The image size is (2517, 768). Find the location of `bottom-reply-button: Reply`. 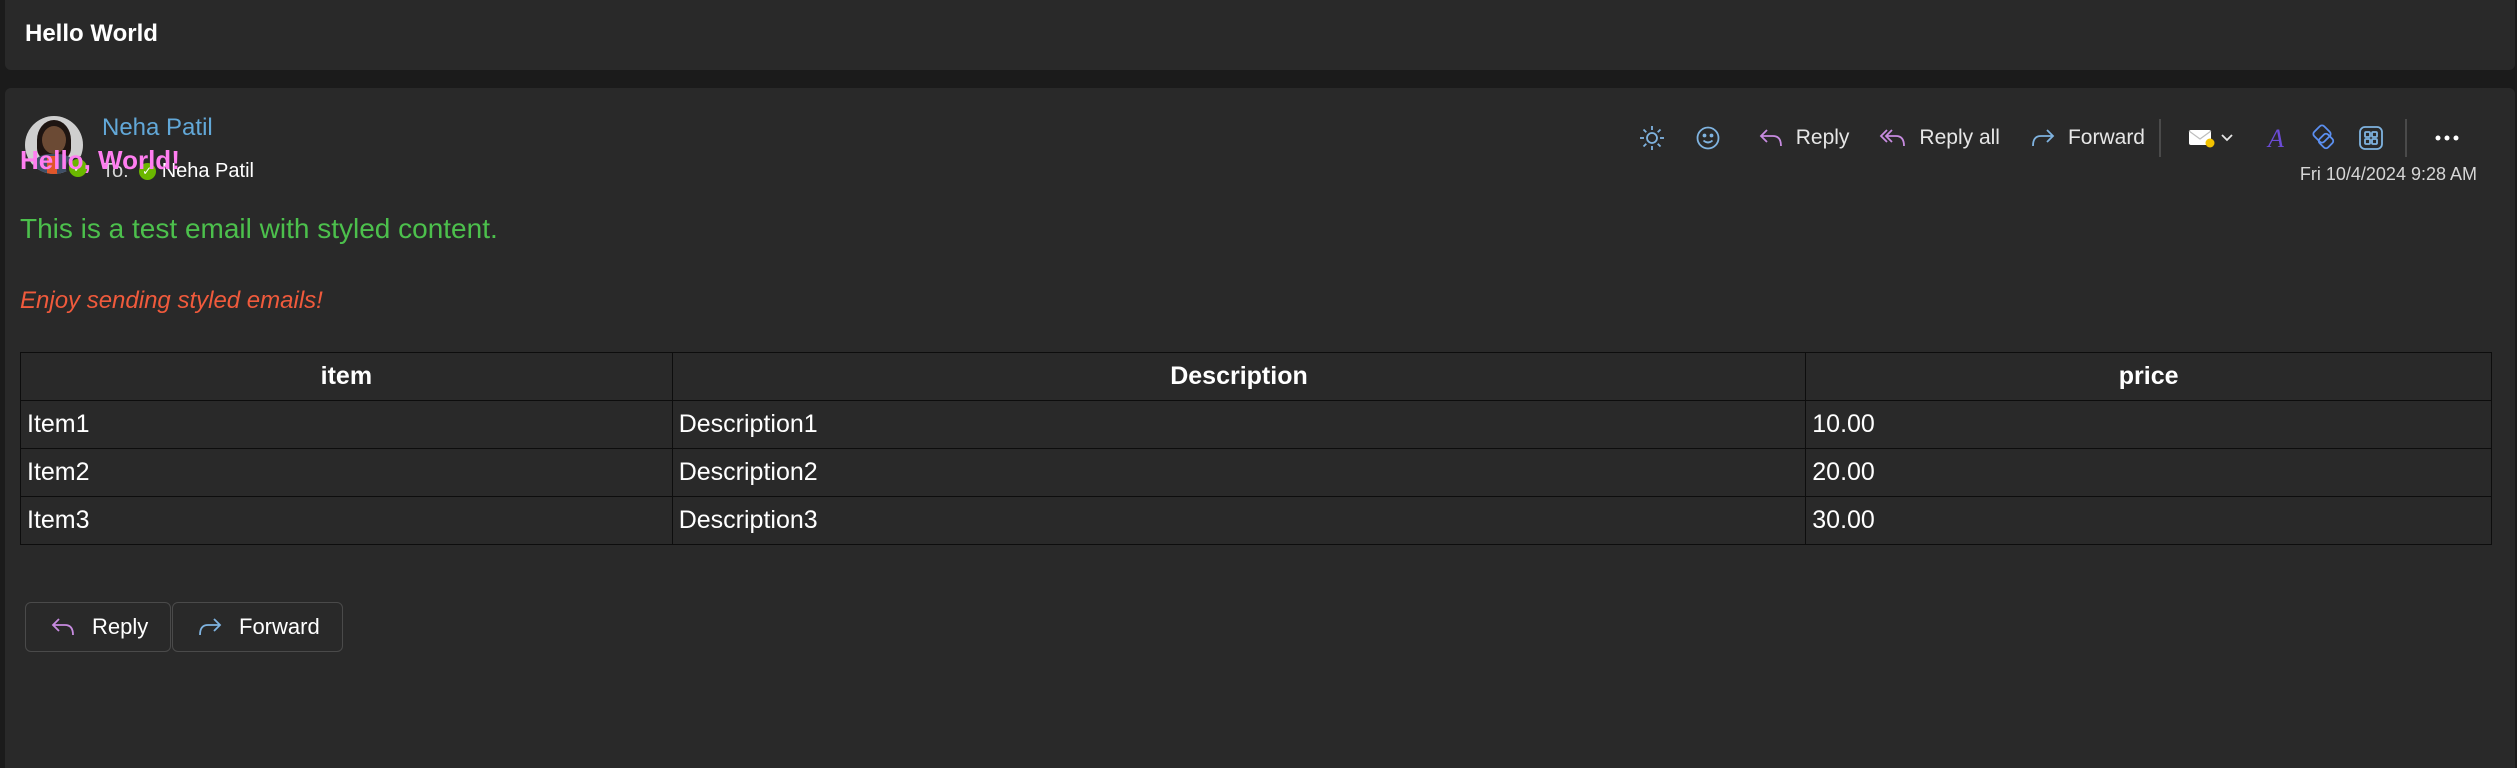

bottom-reply-button: Reply is located at coordinates (98, 627).